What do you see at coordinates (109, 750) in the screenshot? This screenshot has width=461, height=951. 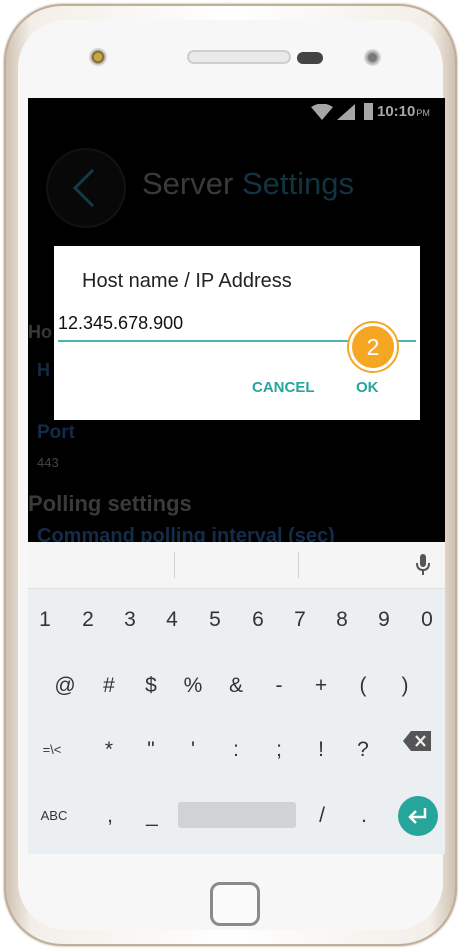 I see `key-asterisk: *` at bounding box center [109, 750].